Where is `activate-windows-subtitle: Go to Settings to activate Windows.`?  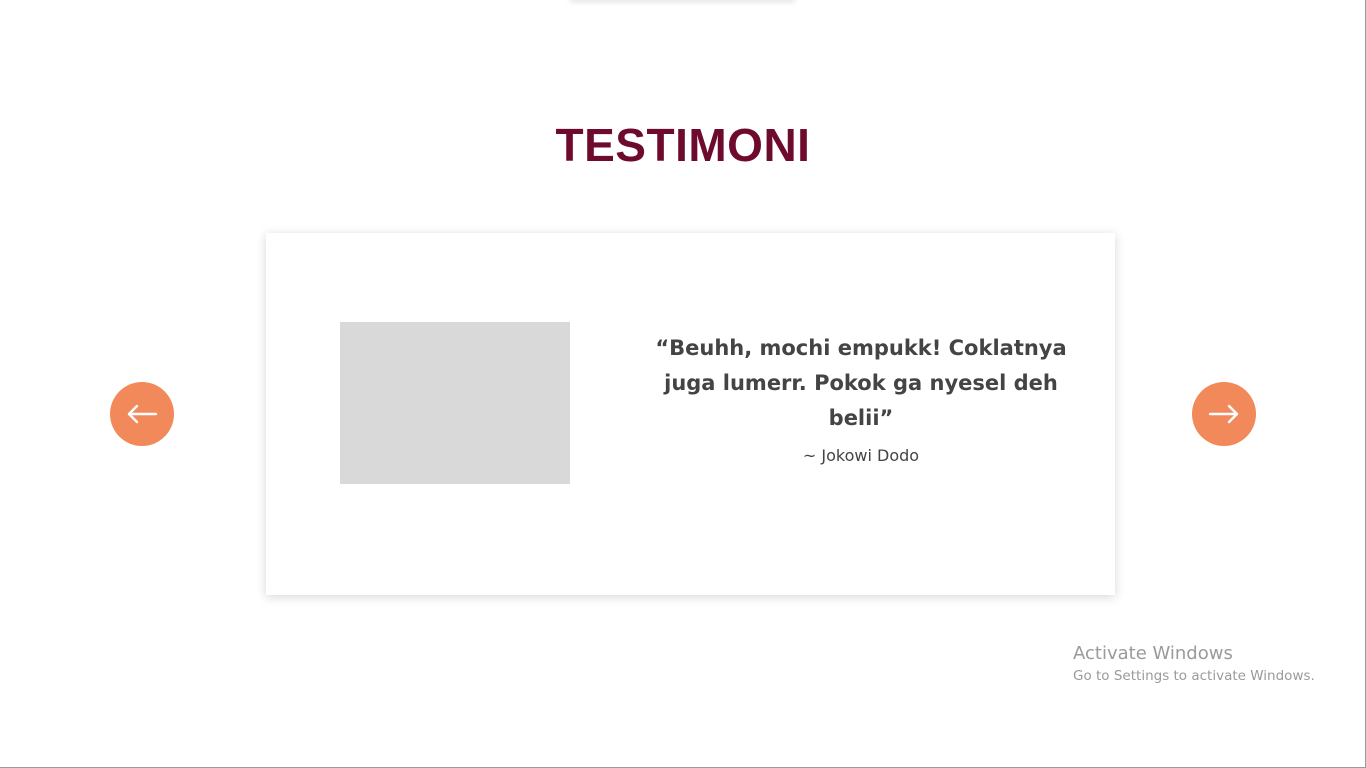 activate-windows-subtitle: Go to Settings to activate Windows. is located at coordinates (1194, 676).